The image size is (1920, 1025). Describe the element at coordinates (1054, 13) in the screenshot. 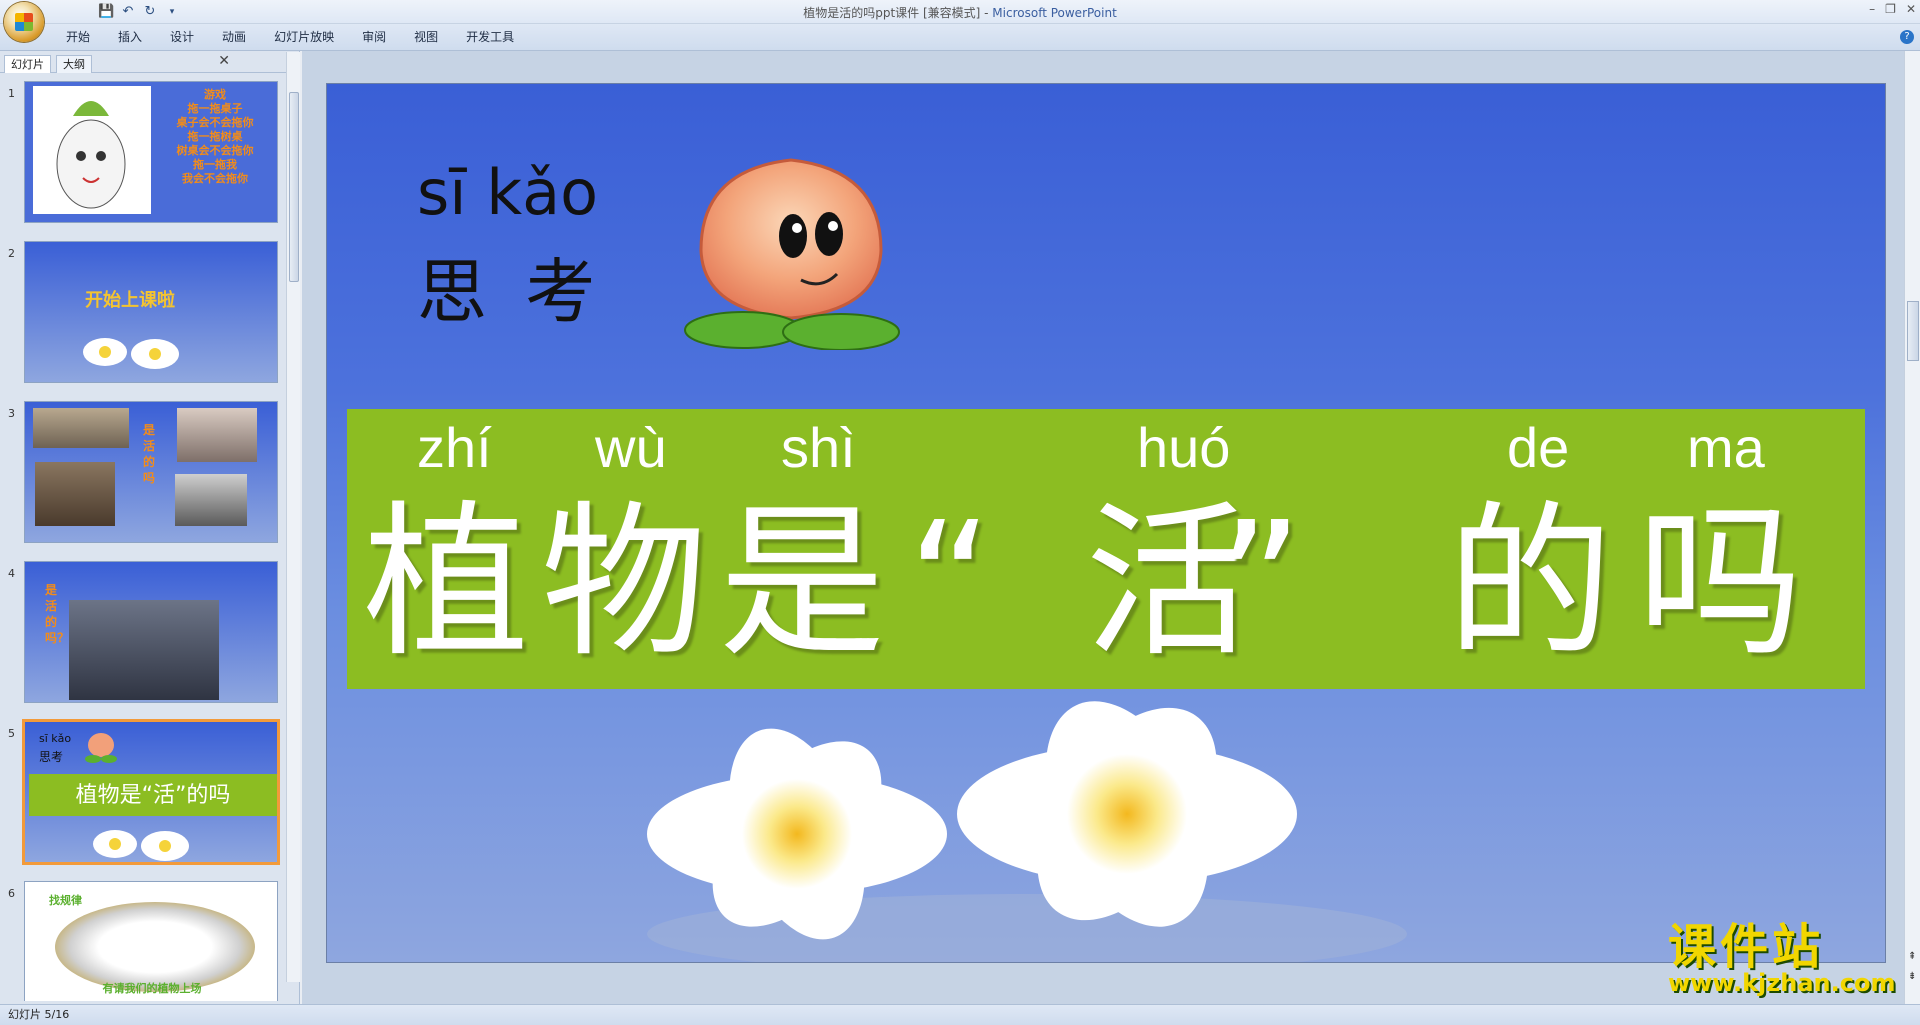

I see `app-name: Microsoft PowerPoint` at that location.